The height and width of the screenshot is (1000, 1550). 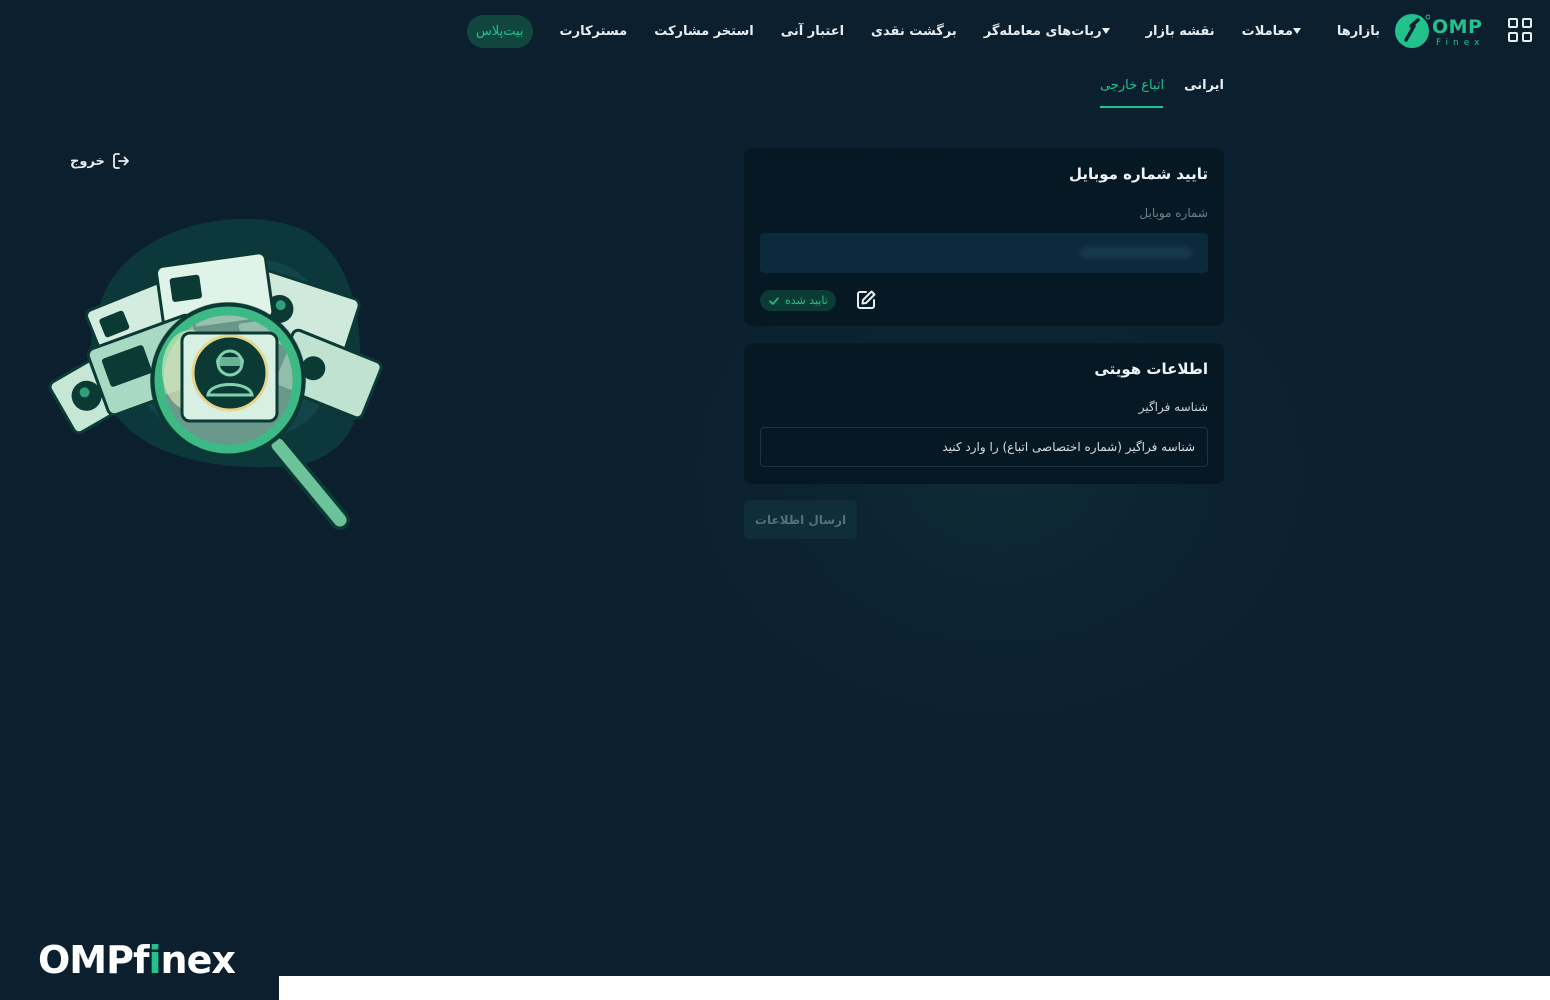 I want to click on logo-subtext: Finex, so click(x=1460, y=43).